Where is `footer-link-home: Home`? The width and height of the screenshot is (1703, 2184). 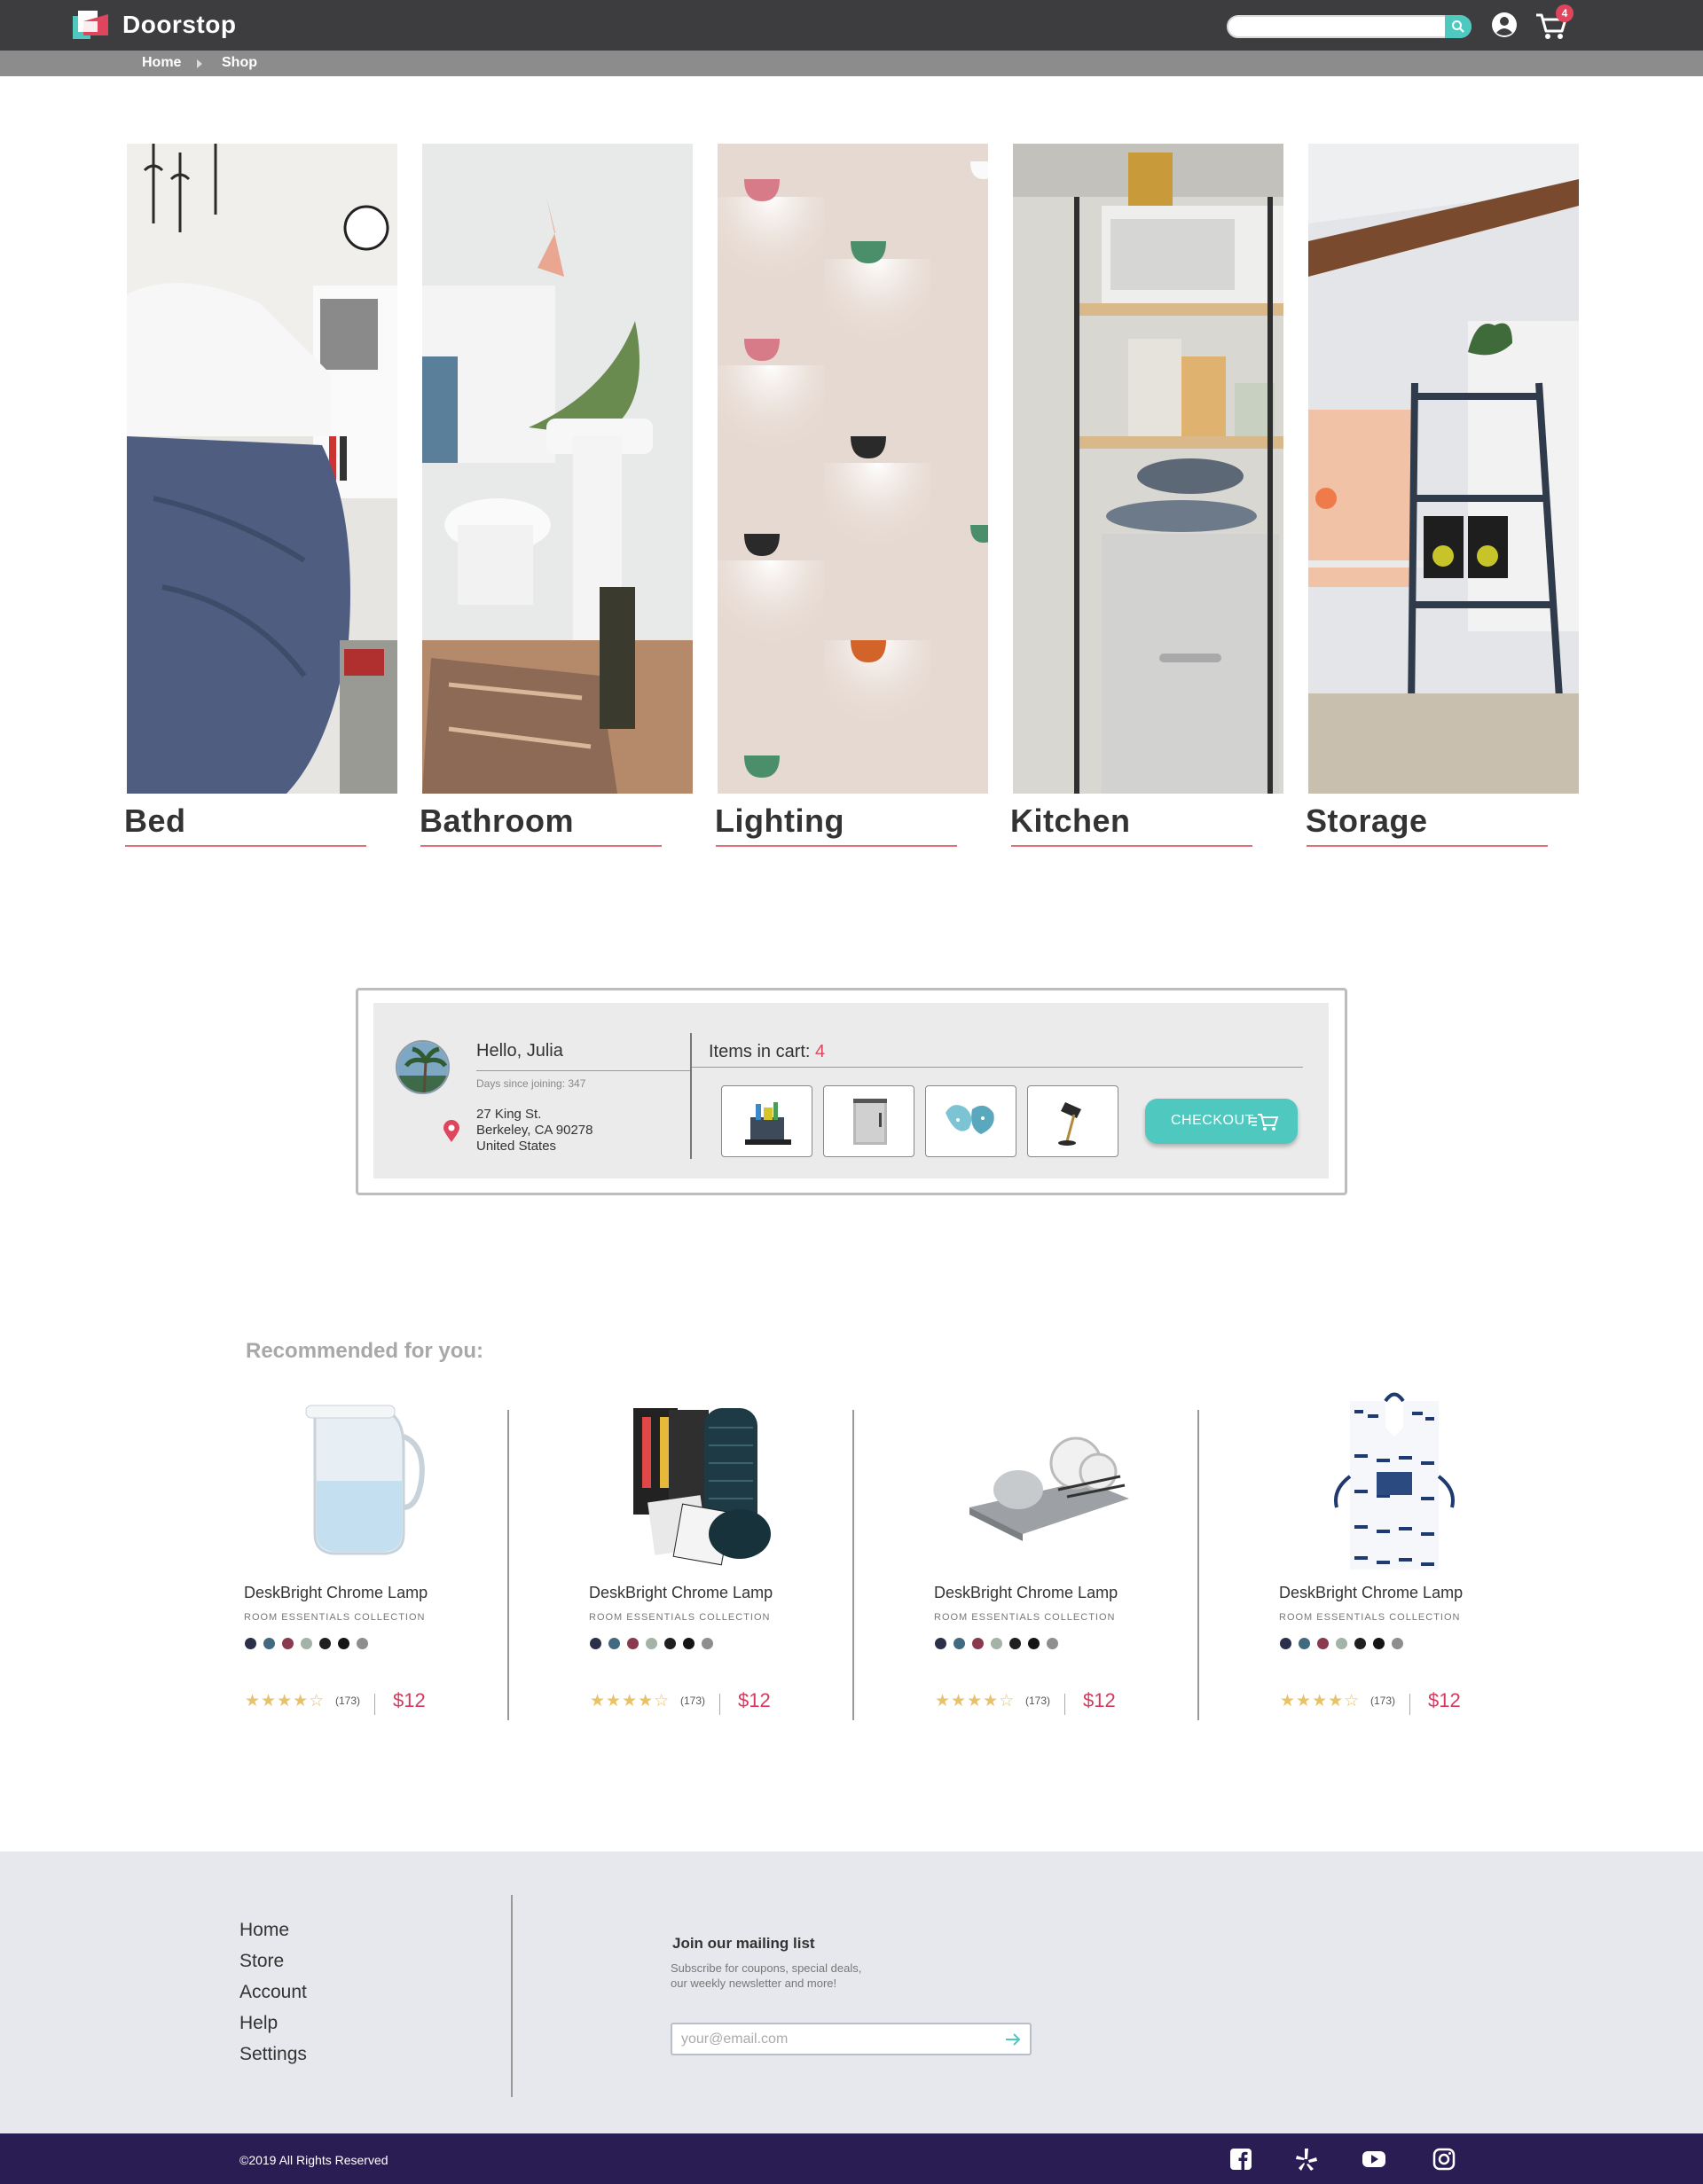
footer-link-home: Home is located at coordinates (264, 1930).